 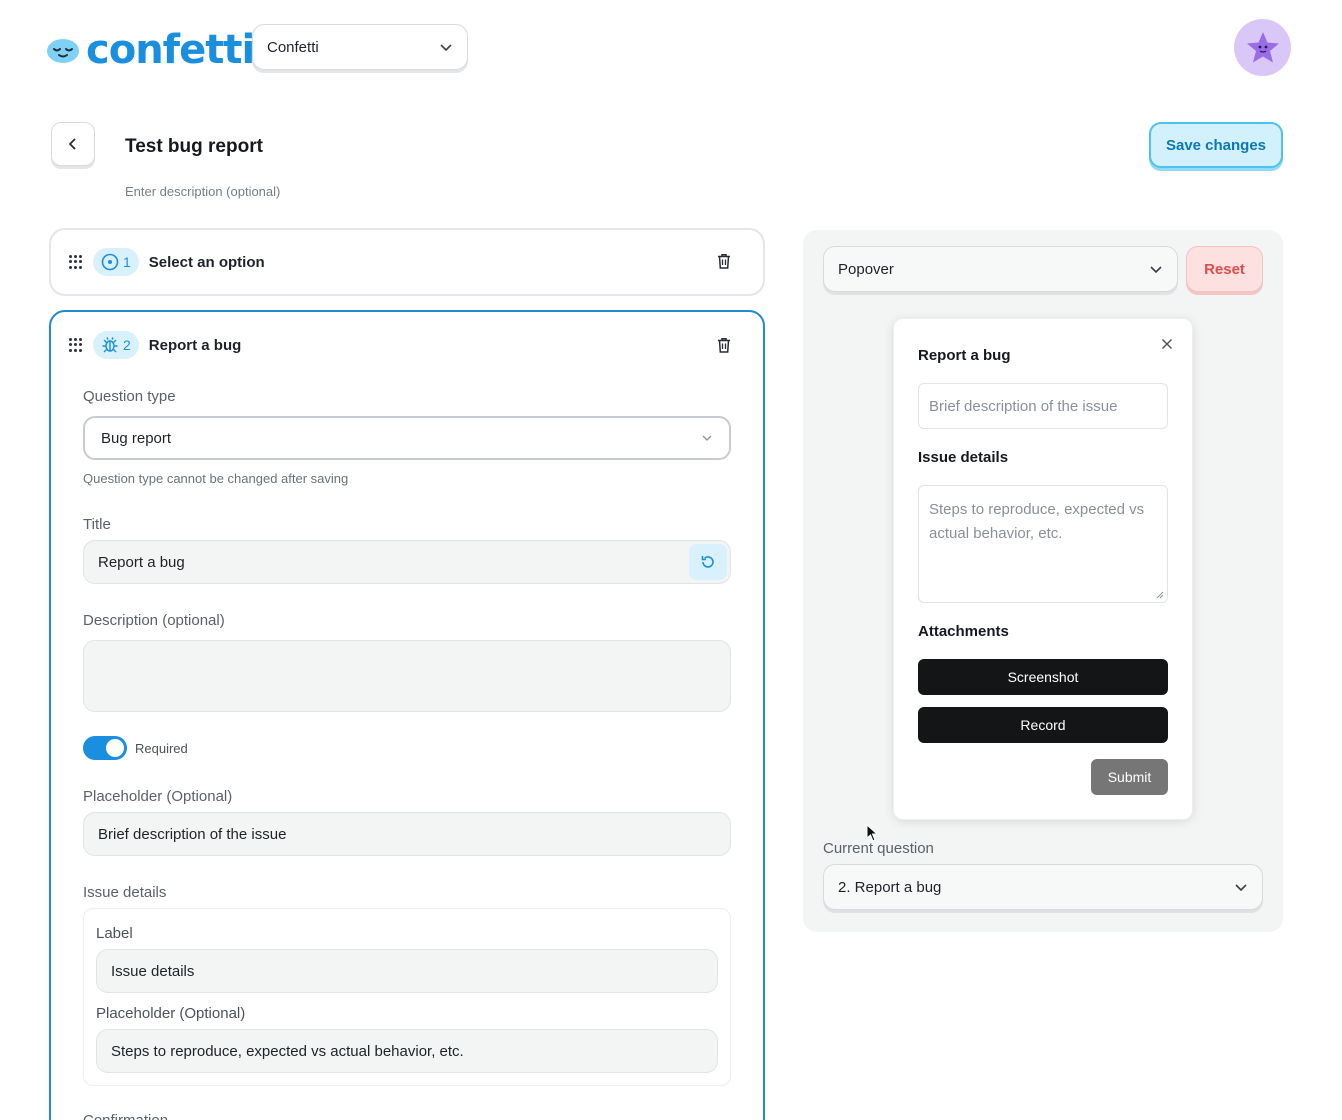 I want to click on description-textarea, so click(x=407, y=676).